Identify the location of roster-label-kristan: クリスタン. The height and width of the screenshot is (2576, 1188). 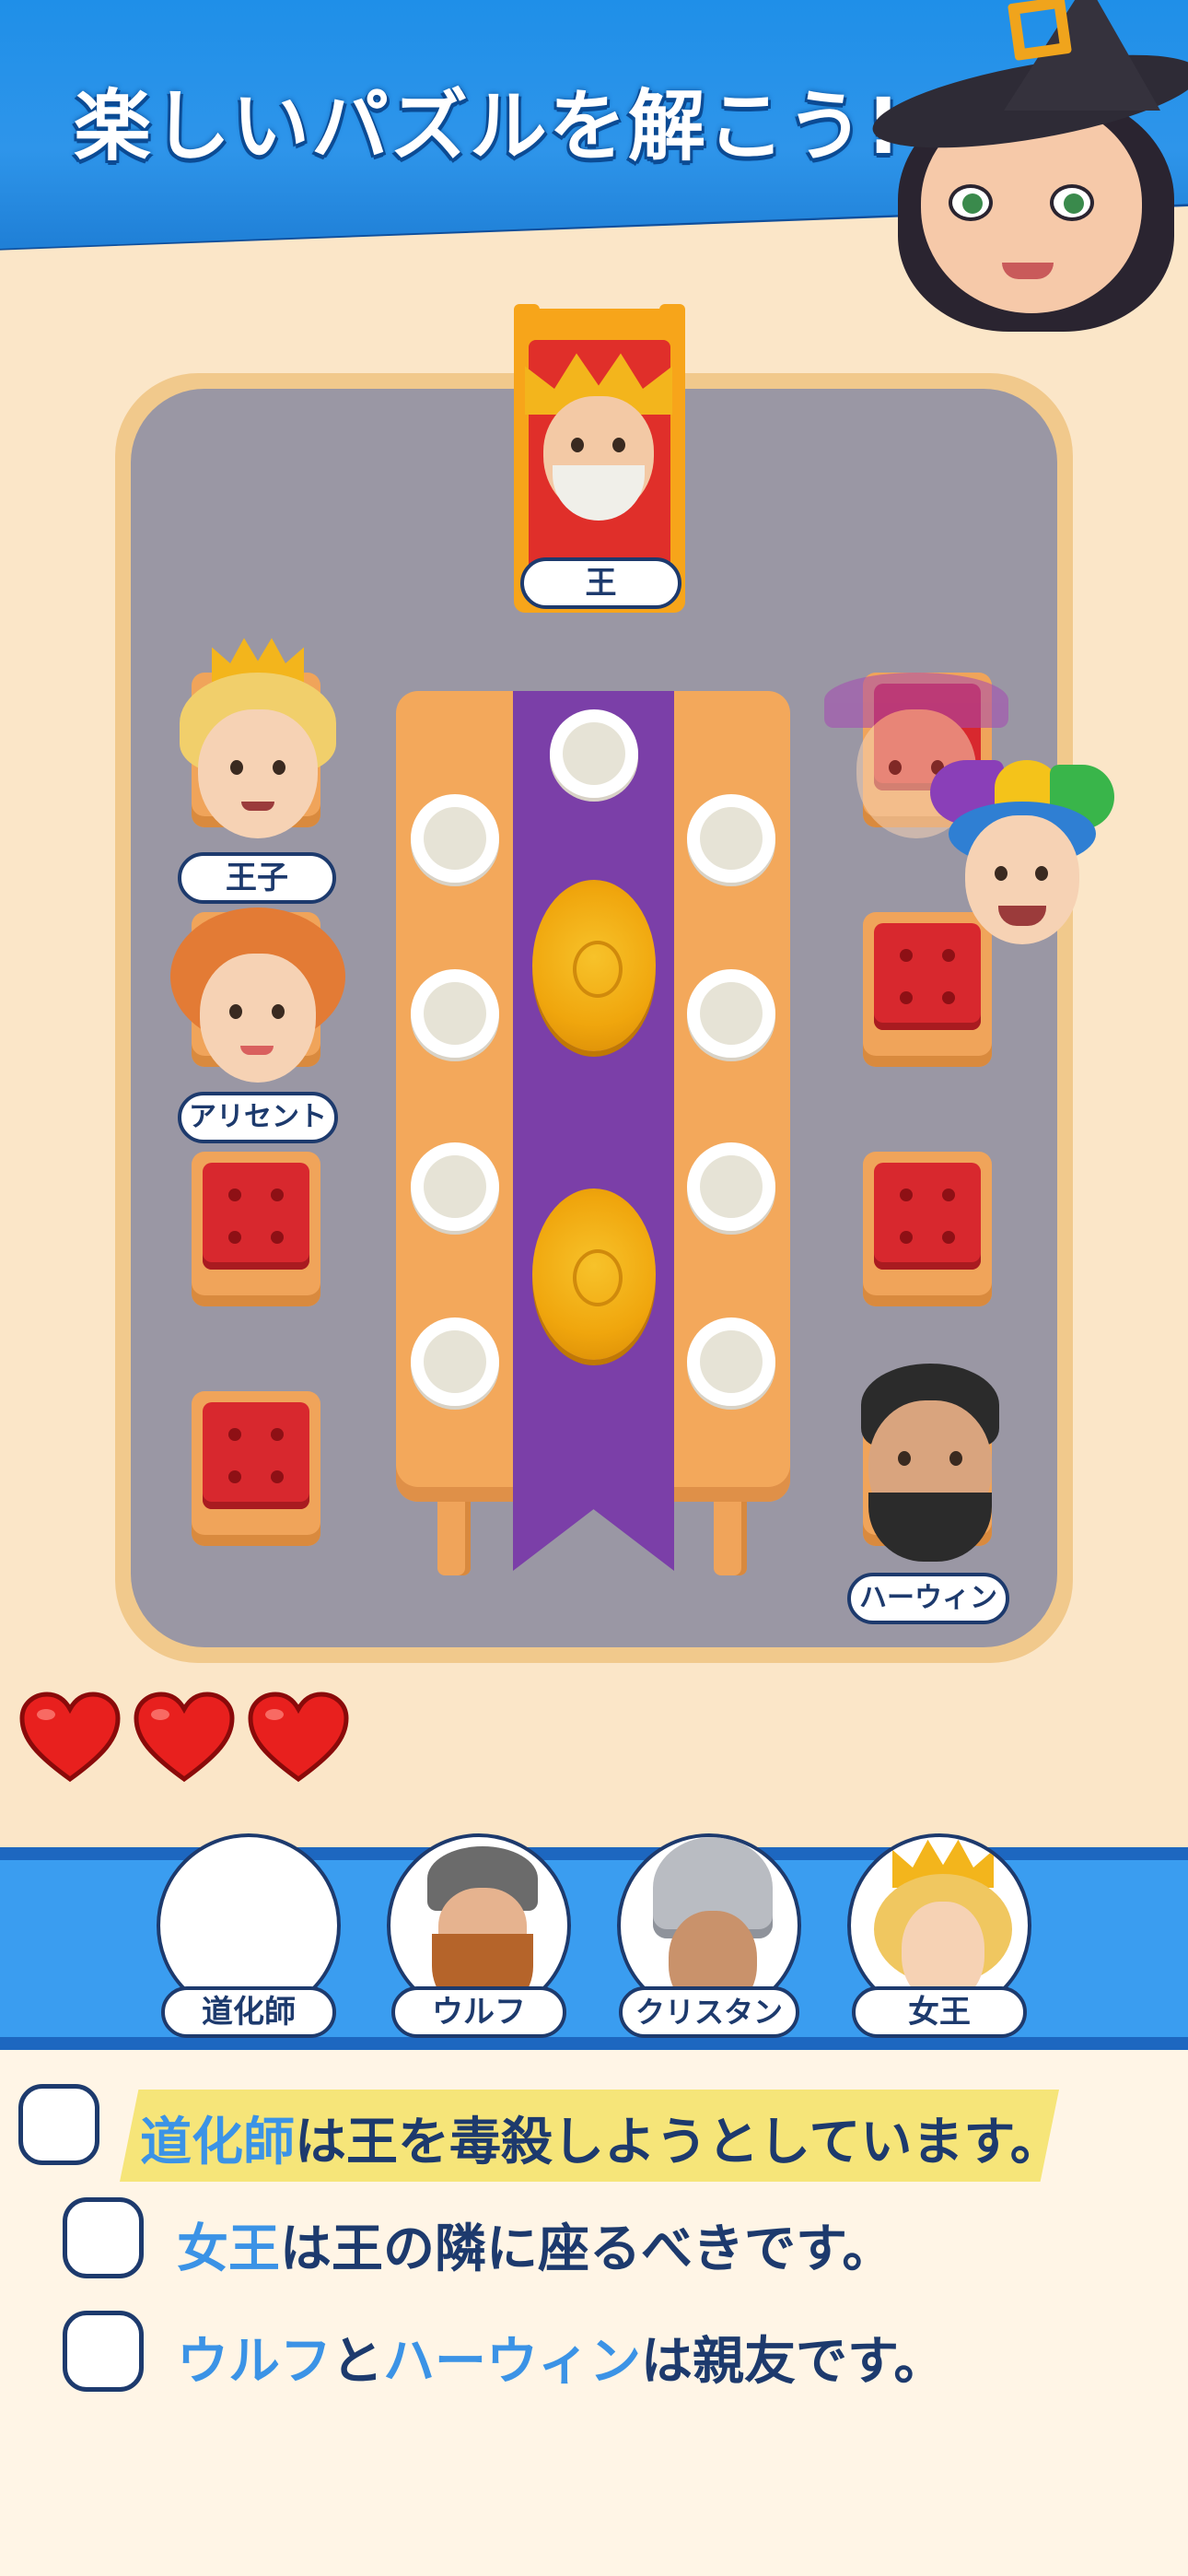
(709, 2012).